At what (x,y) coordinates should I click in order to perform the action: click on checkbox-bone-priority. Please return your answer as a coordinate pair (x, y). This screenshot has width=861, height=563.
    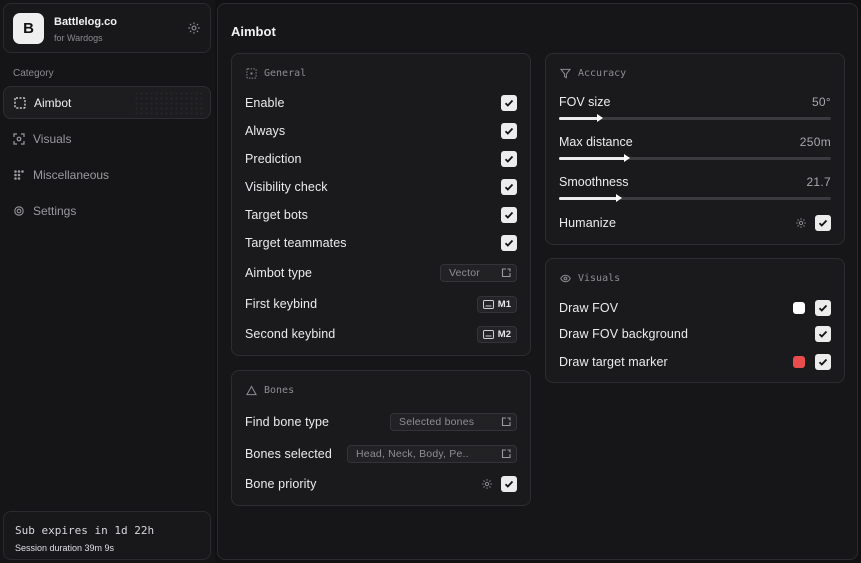
    Looking at the image, I should click on (509, 484).